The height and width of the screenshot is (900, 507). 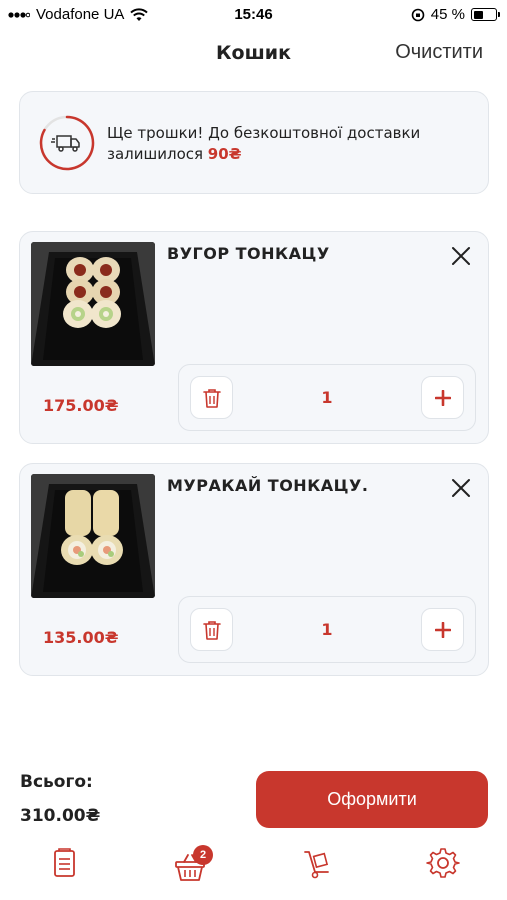 What do you see at coordinates (253, 15) in the screenshot?
I see `status-bar: Vodafone UA 15:46 45 %` at bounding box center [253, 15].